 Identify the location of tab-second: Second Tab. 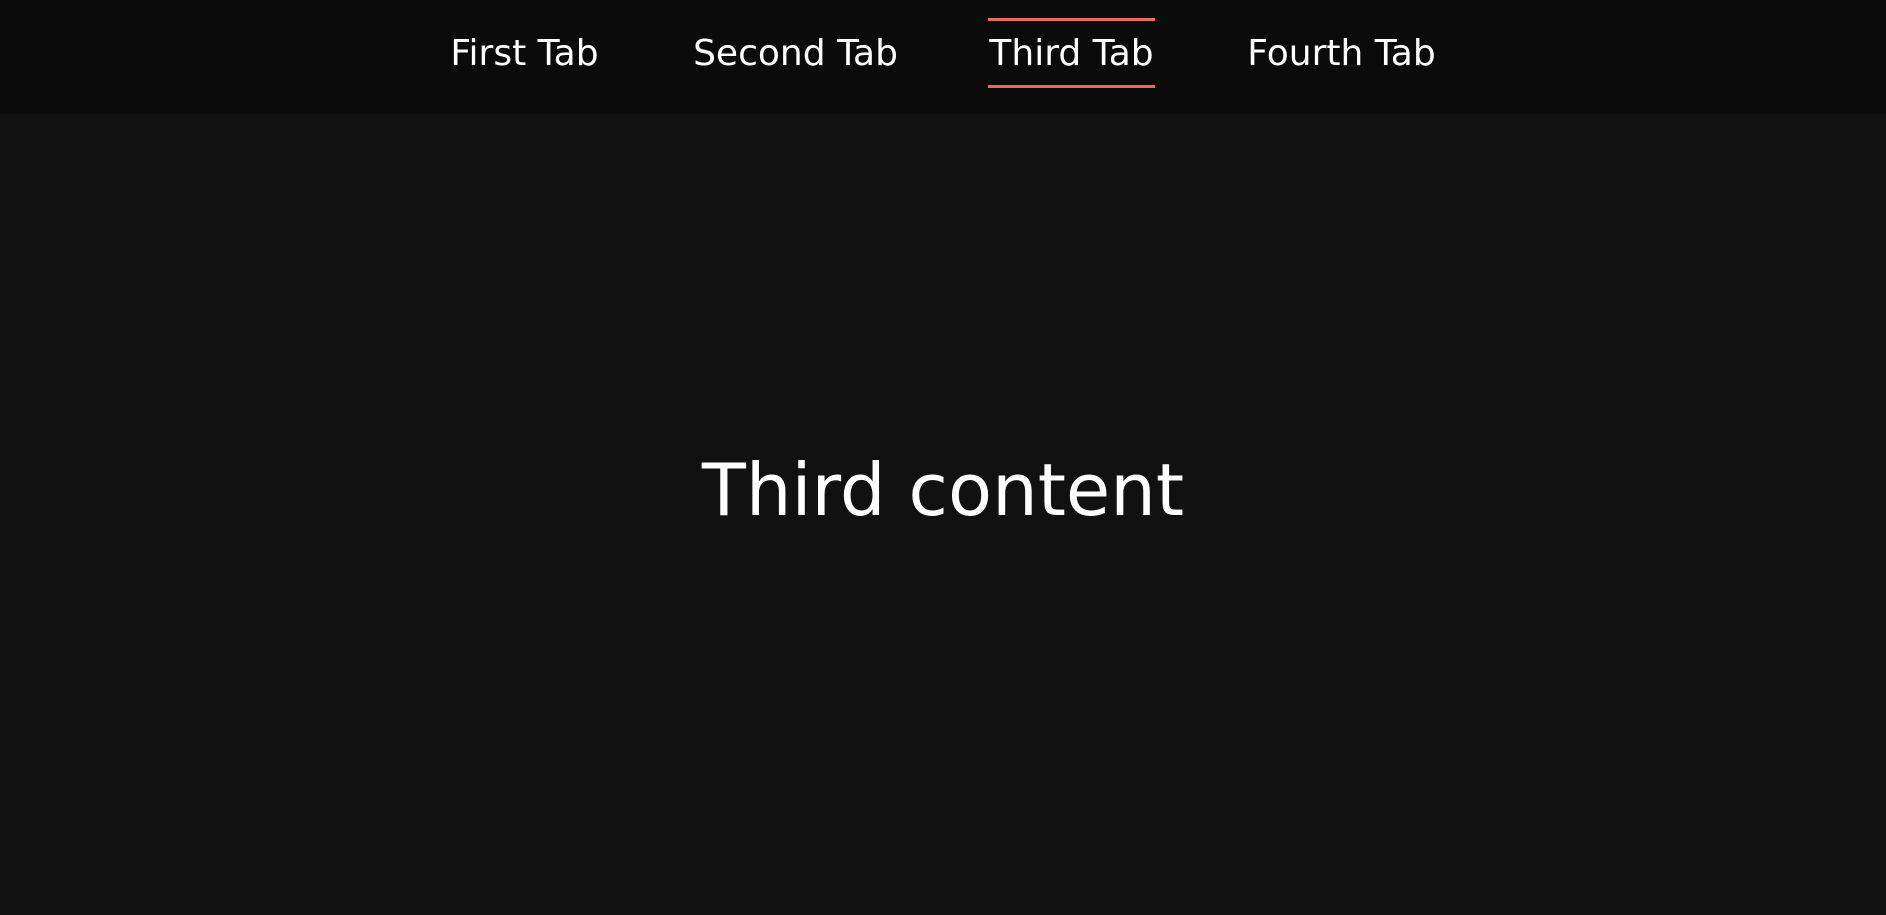
(795, 53).